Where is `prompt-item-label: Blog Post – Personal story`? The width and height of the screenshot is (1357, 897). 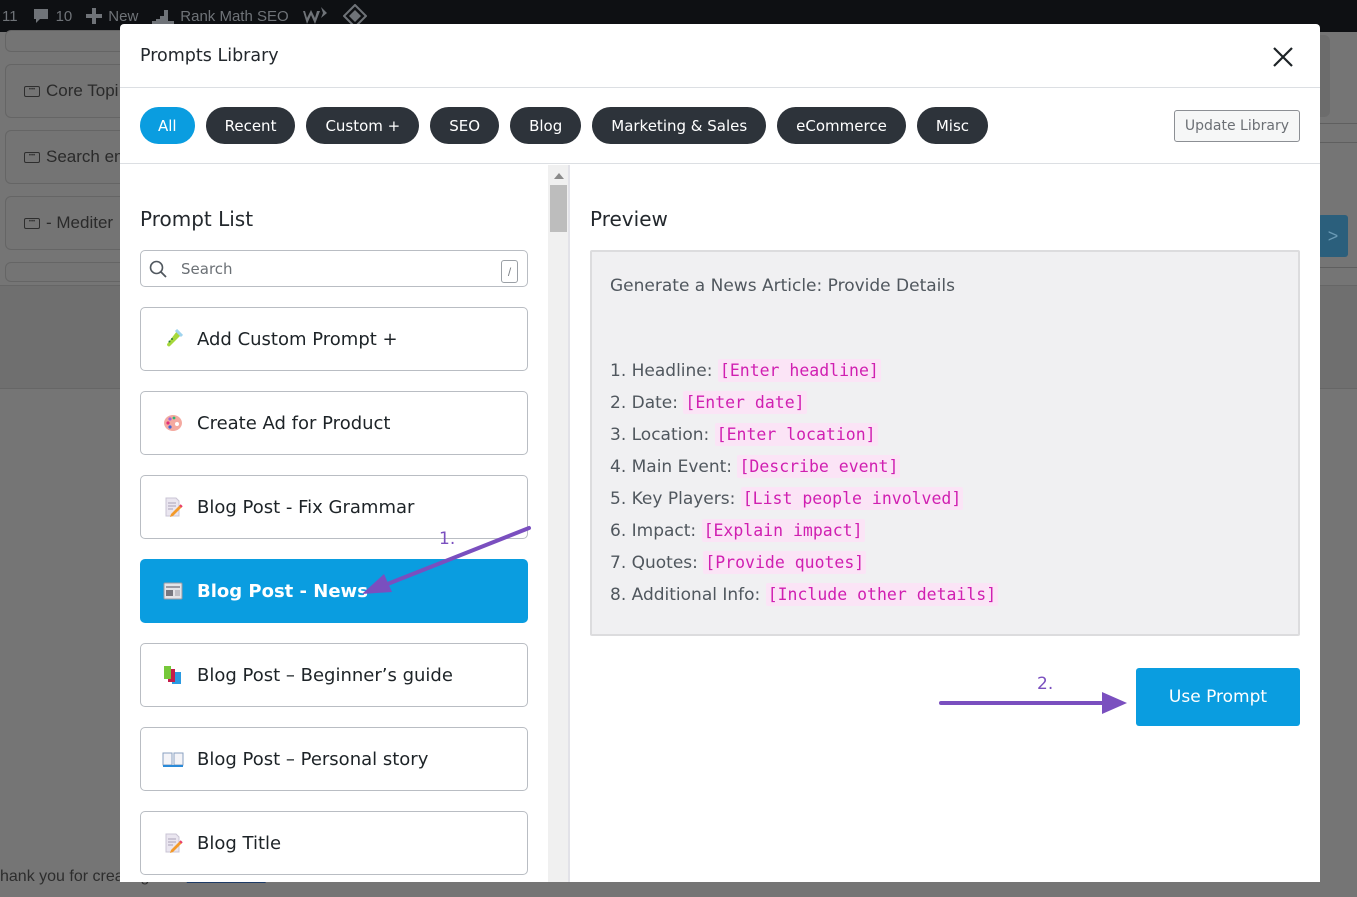 prompt-item-label: Blog Post – Personal story is located at coordinates (313, 759).